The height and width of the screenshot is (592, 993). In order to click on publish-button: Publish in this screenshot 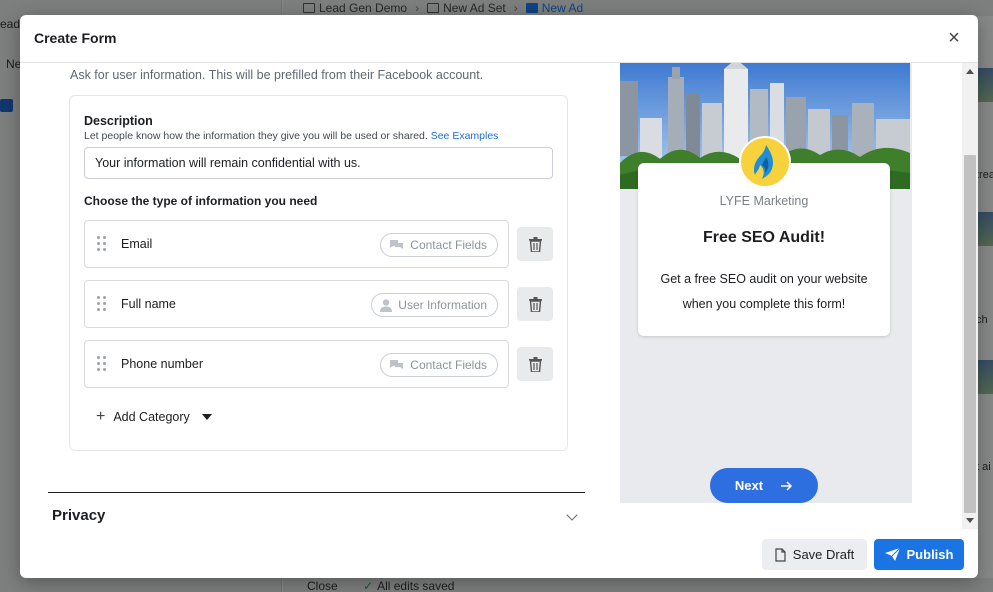, I will do `click(919, 554)`.